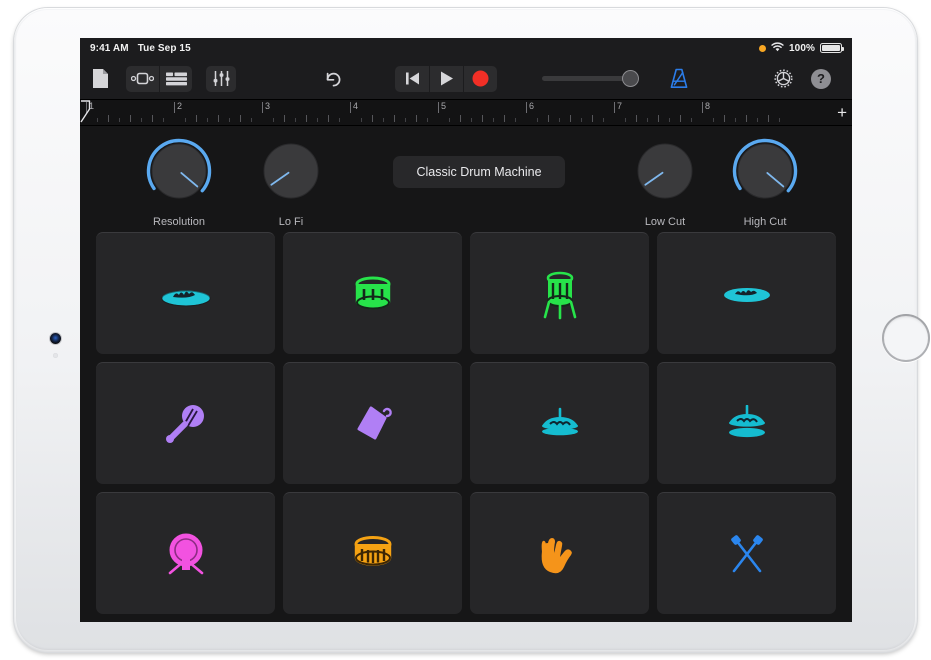  Describe the element at coordinates (55, 338) in the screenshot. I see `front-camera-icon` at that location.